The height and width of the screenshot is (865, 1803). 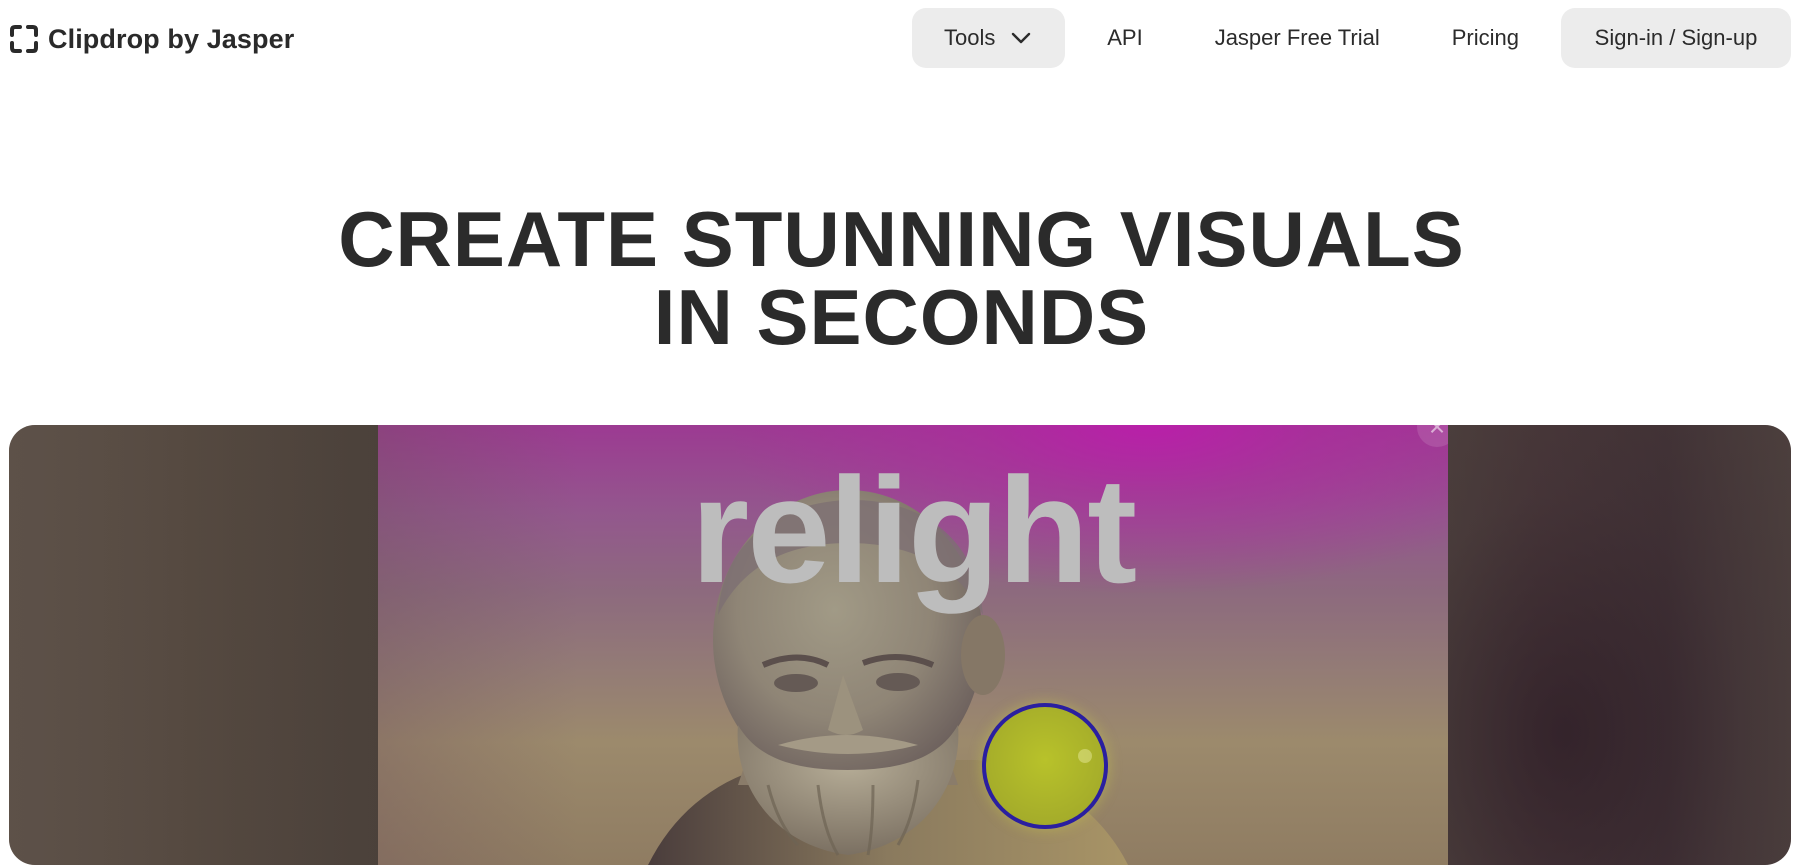 I want to click on clipdrop-bracket-icon, so click(x=24, y=39).